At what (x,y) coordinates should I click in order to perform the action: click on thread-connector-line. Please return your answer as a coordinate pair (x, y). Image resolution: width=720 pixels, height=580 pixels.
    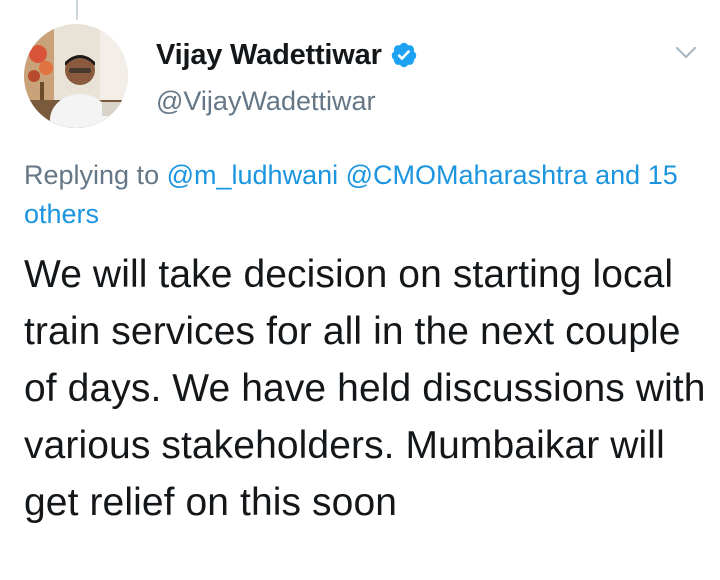
    Looking at the image, I should click on (77, 10).